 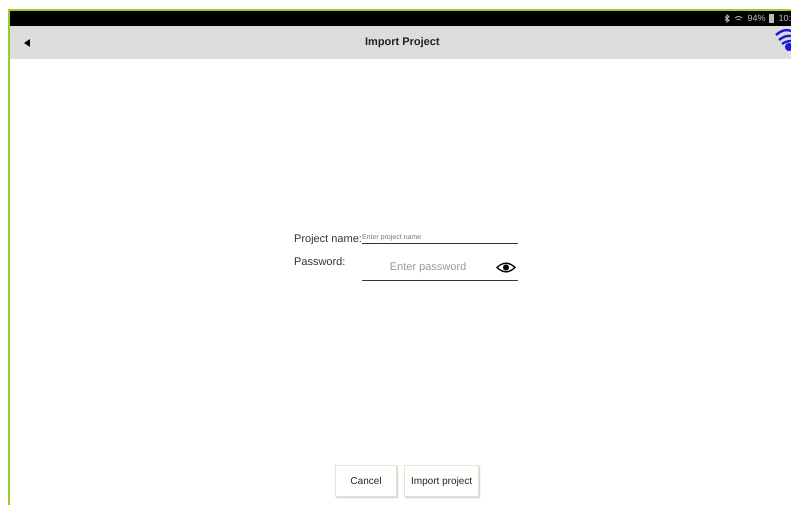 I want to click on screen-title: Import Project, so click(x=402, y=42).